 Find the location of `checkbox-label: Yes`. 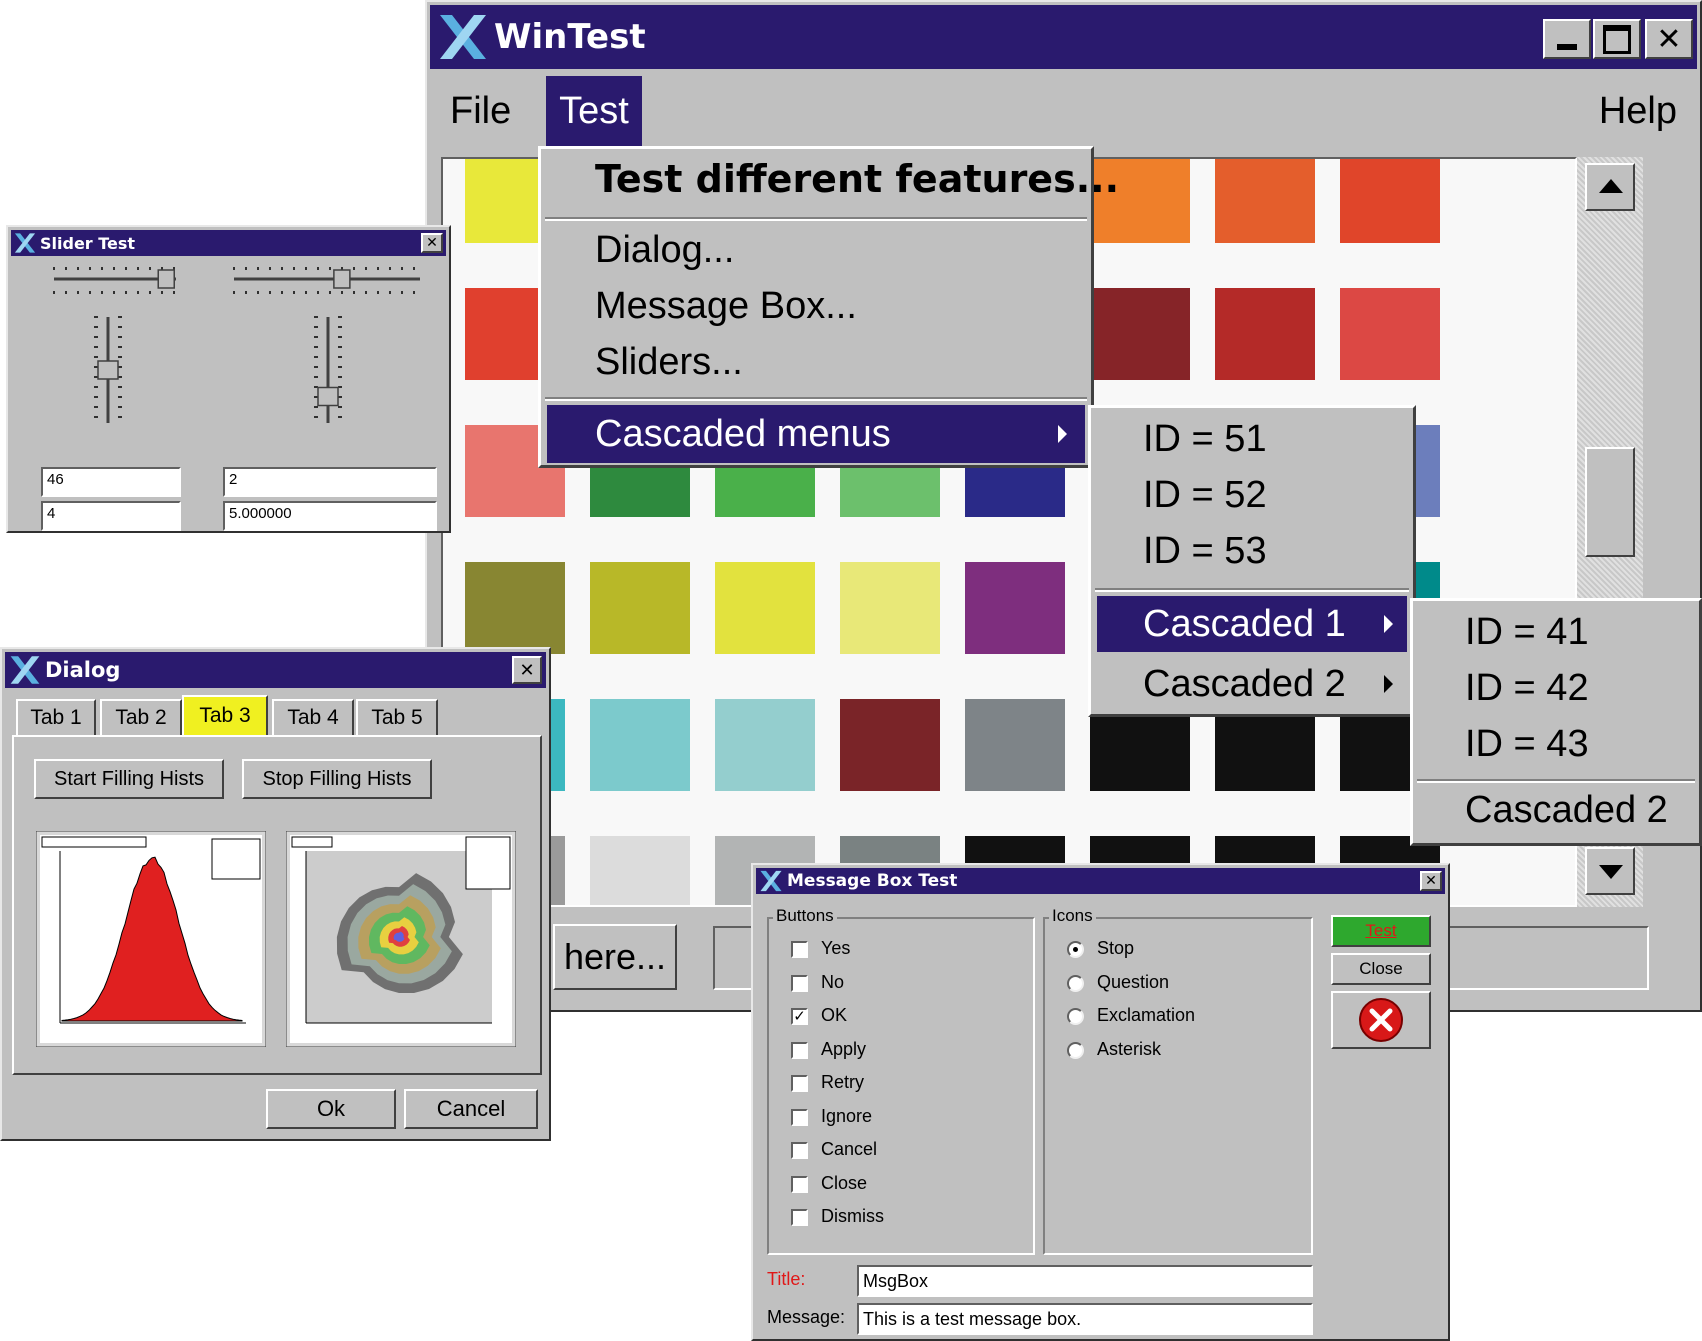

checkbox-label: Yes is located at coordinates (836, 948).